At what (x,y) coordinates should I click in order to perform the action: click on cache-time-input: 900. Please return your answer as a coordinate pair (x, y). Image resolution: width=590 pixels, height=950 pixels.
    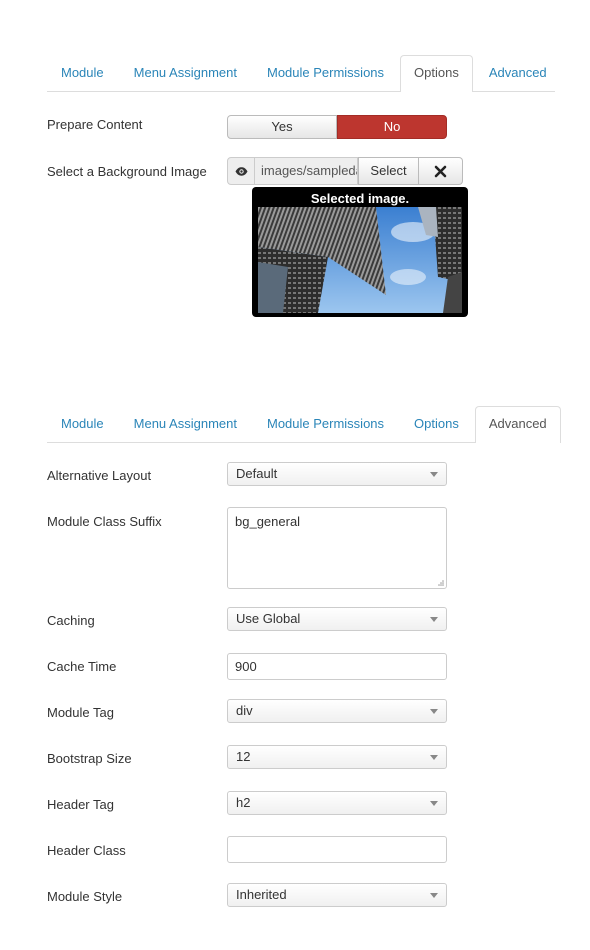
    Looking at the image, I should click on (337, 666).